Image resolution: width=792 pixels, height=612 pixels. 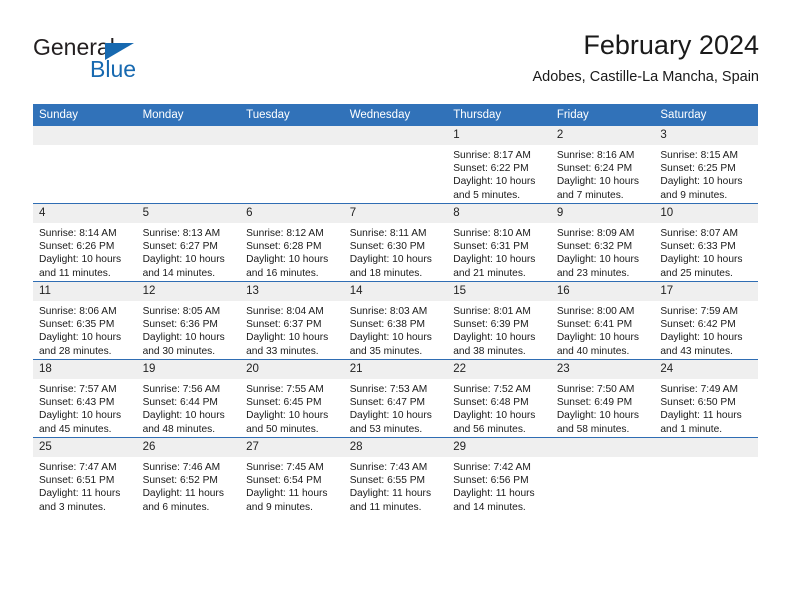 I want to click on sunrise-text: Sunrise: 8:04 AM, so click(x=285, y=311).